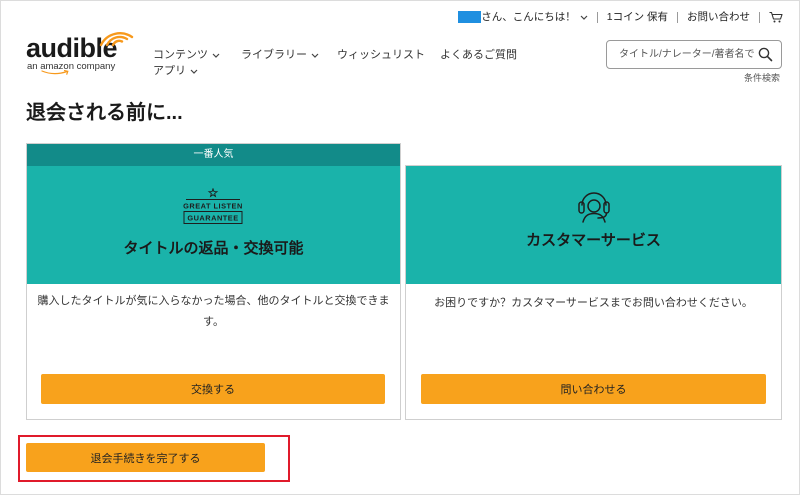 The height and width of the screenshot is (495, 800). What do you see at coordinates (213, 155) in the screenshot?
I see `most-popular-badge: 一番人気` at bounding box center [213, 155].